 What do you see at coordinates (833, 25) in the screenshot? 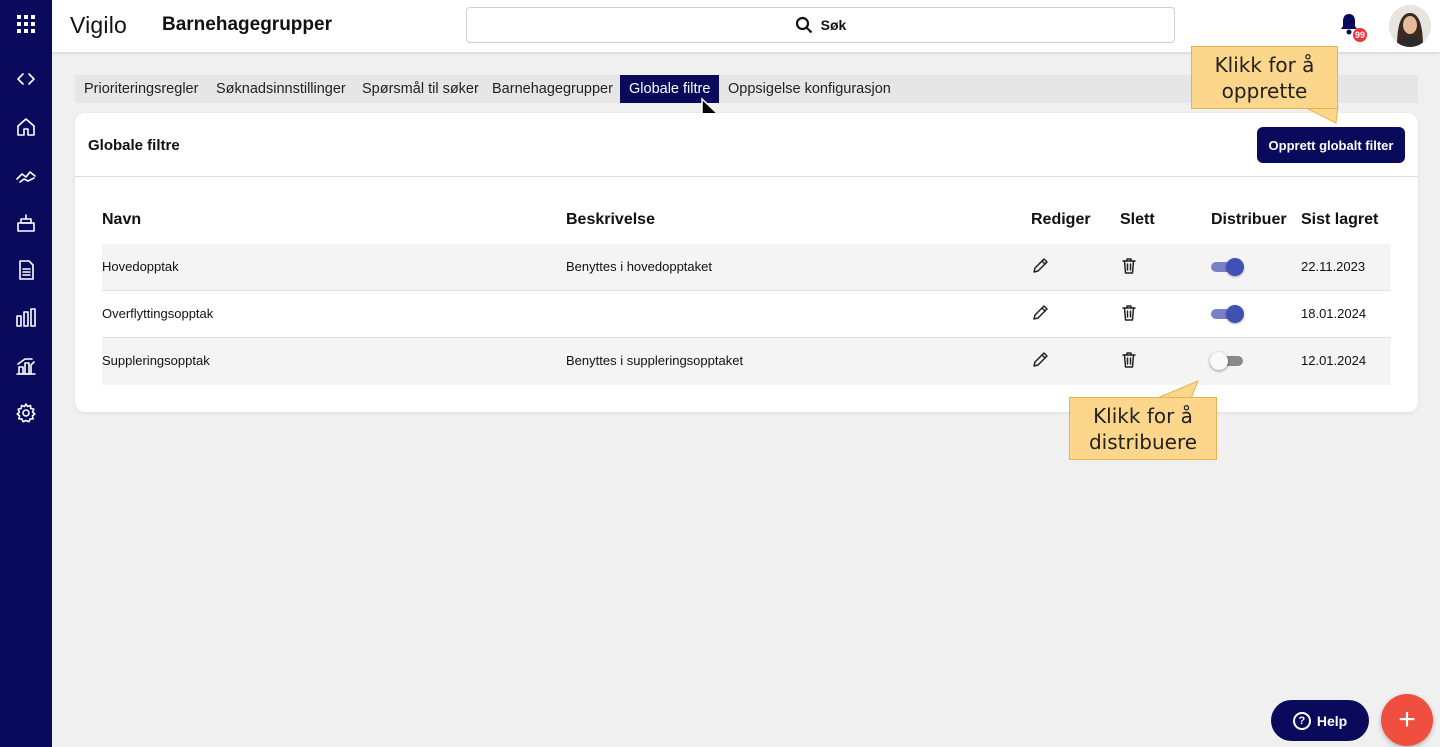
I see `search-label: Søk` at bounding box center [833, 25].